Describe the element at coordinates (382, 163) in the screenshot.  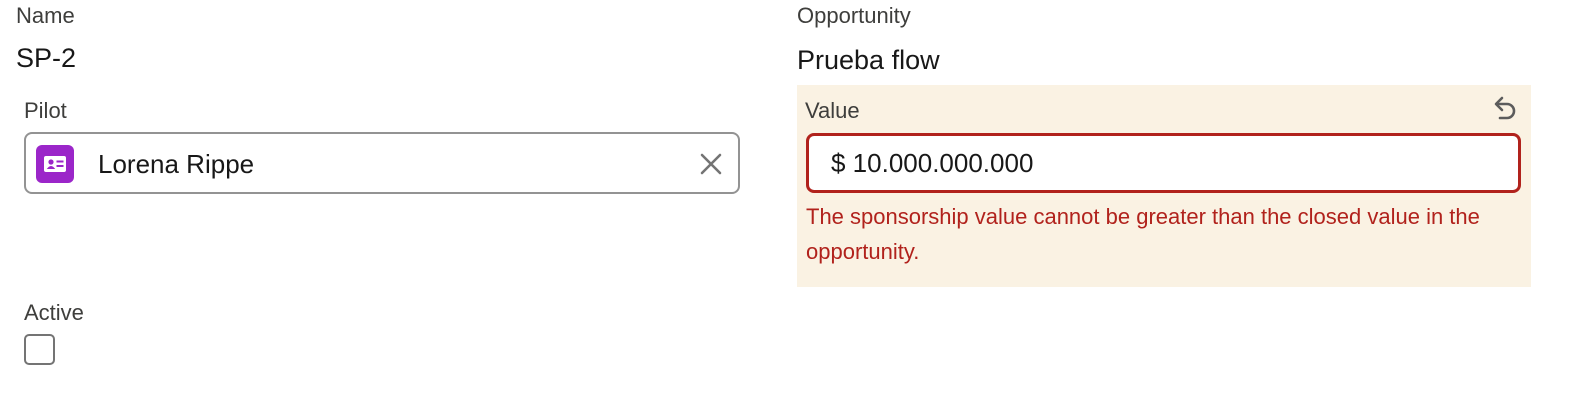
I see `pilot-lookup-field: Lorena Rippe` at that location.